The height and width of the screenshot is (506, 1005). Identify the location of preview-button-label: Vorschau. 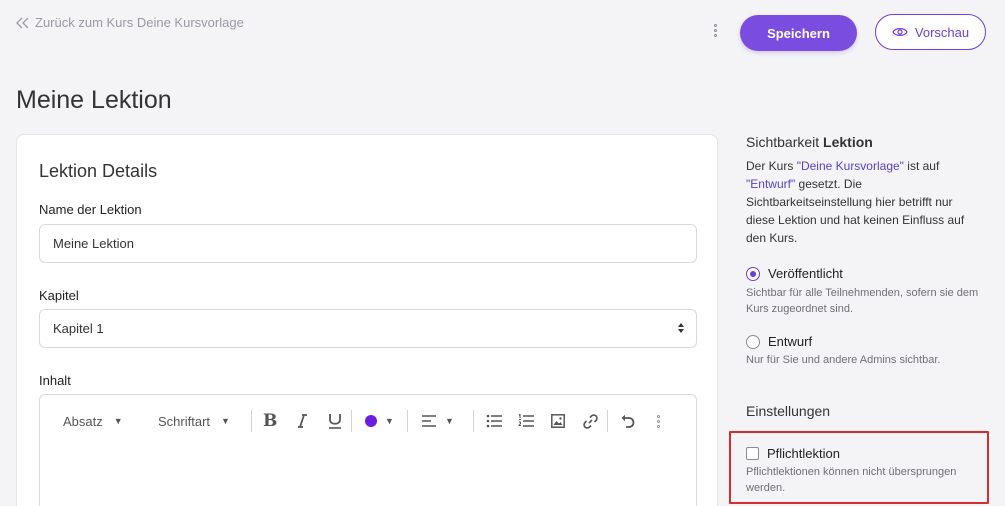
(942, 32).